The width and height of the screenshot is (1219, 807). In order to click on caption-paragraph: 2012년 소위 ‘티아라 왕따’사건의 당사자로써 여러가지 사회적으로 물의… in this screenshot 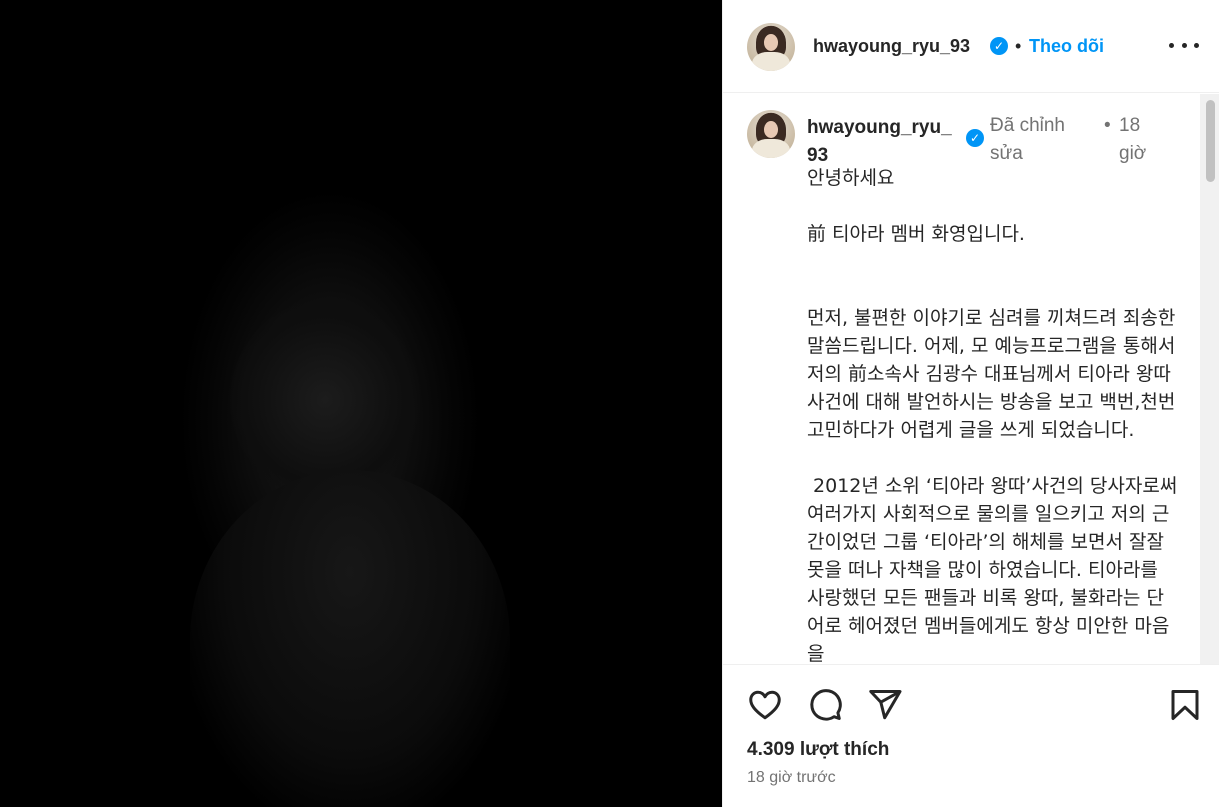, I will do `click(995, 569)`.